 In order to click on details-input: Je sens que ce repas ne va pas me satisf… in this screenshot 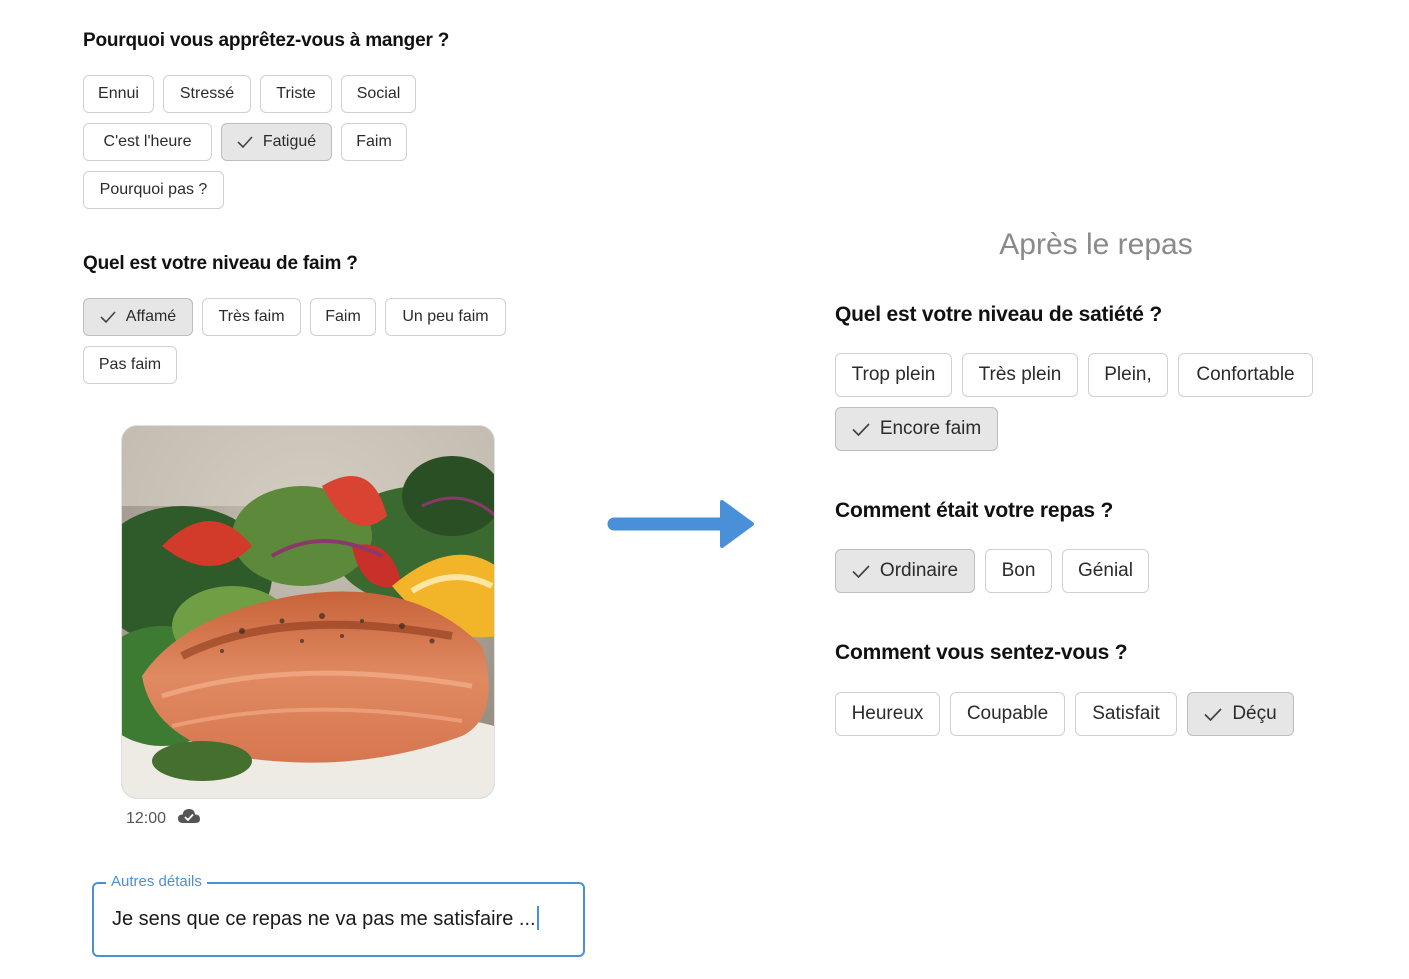, I will do `click(325, 918)`.